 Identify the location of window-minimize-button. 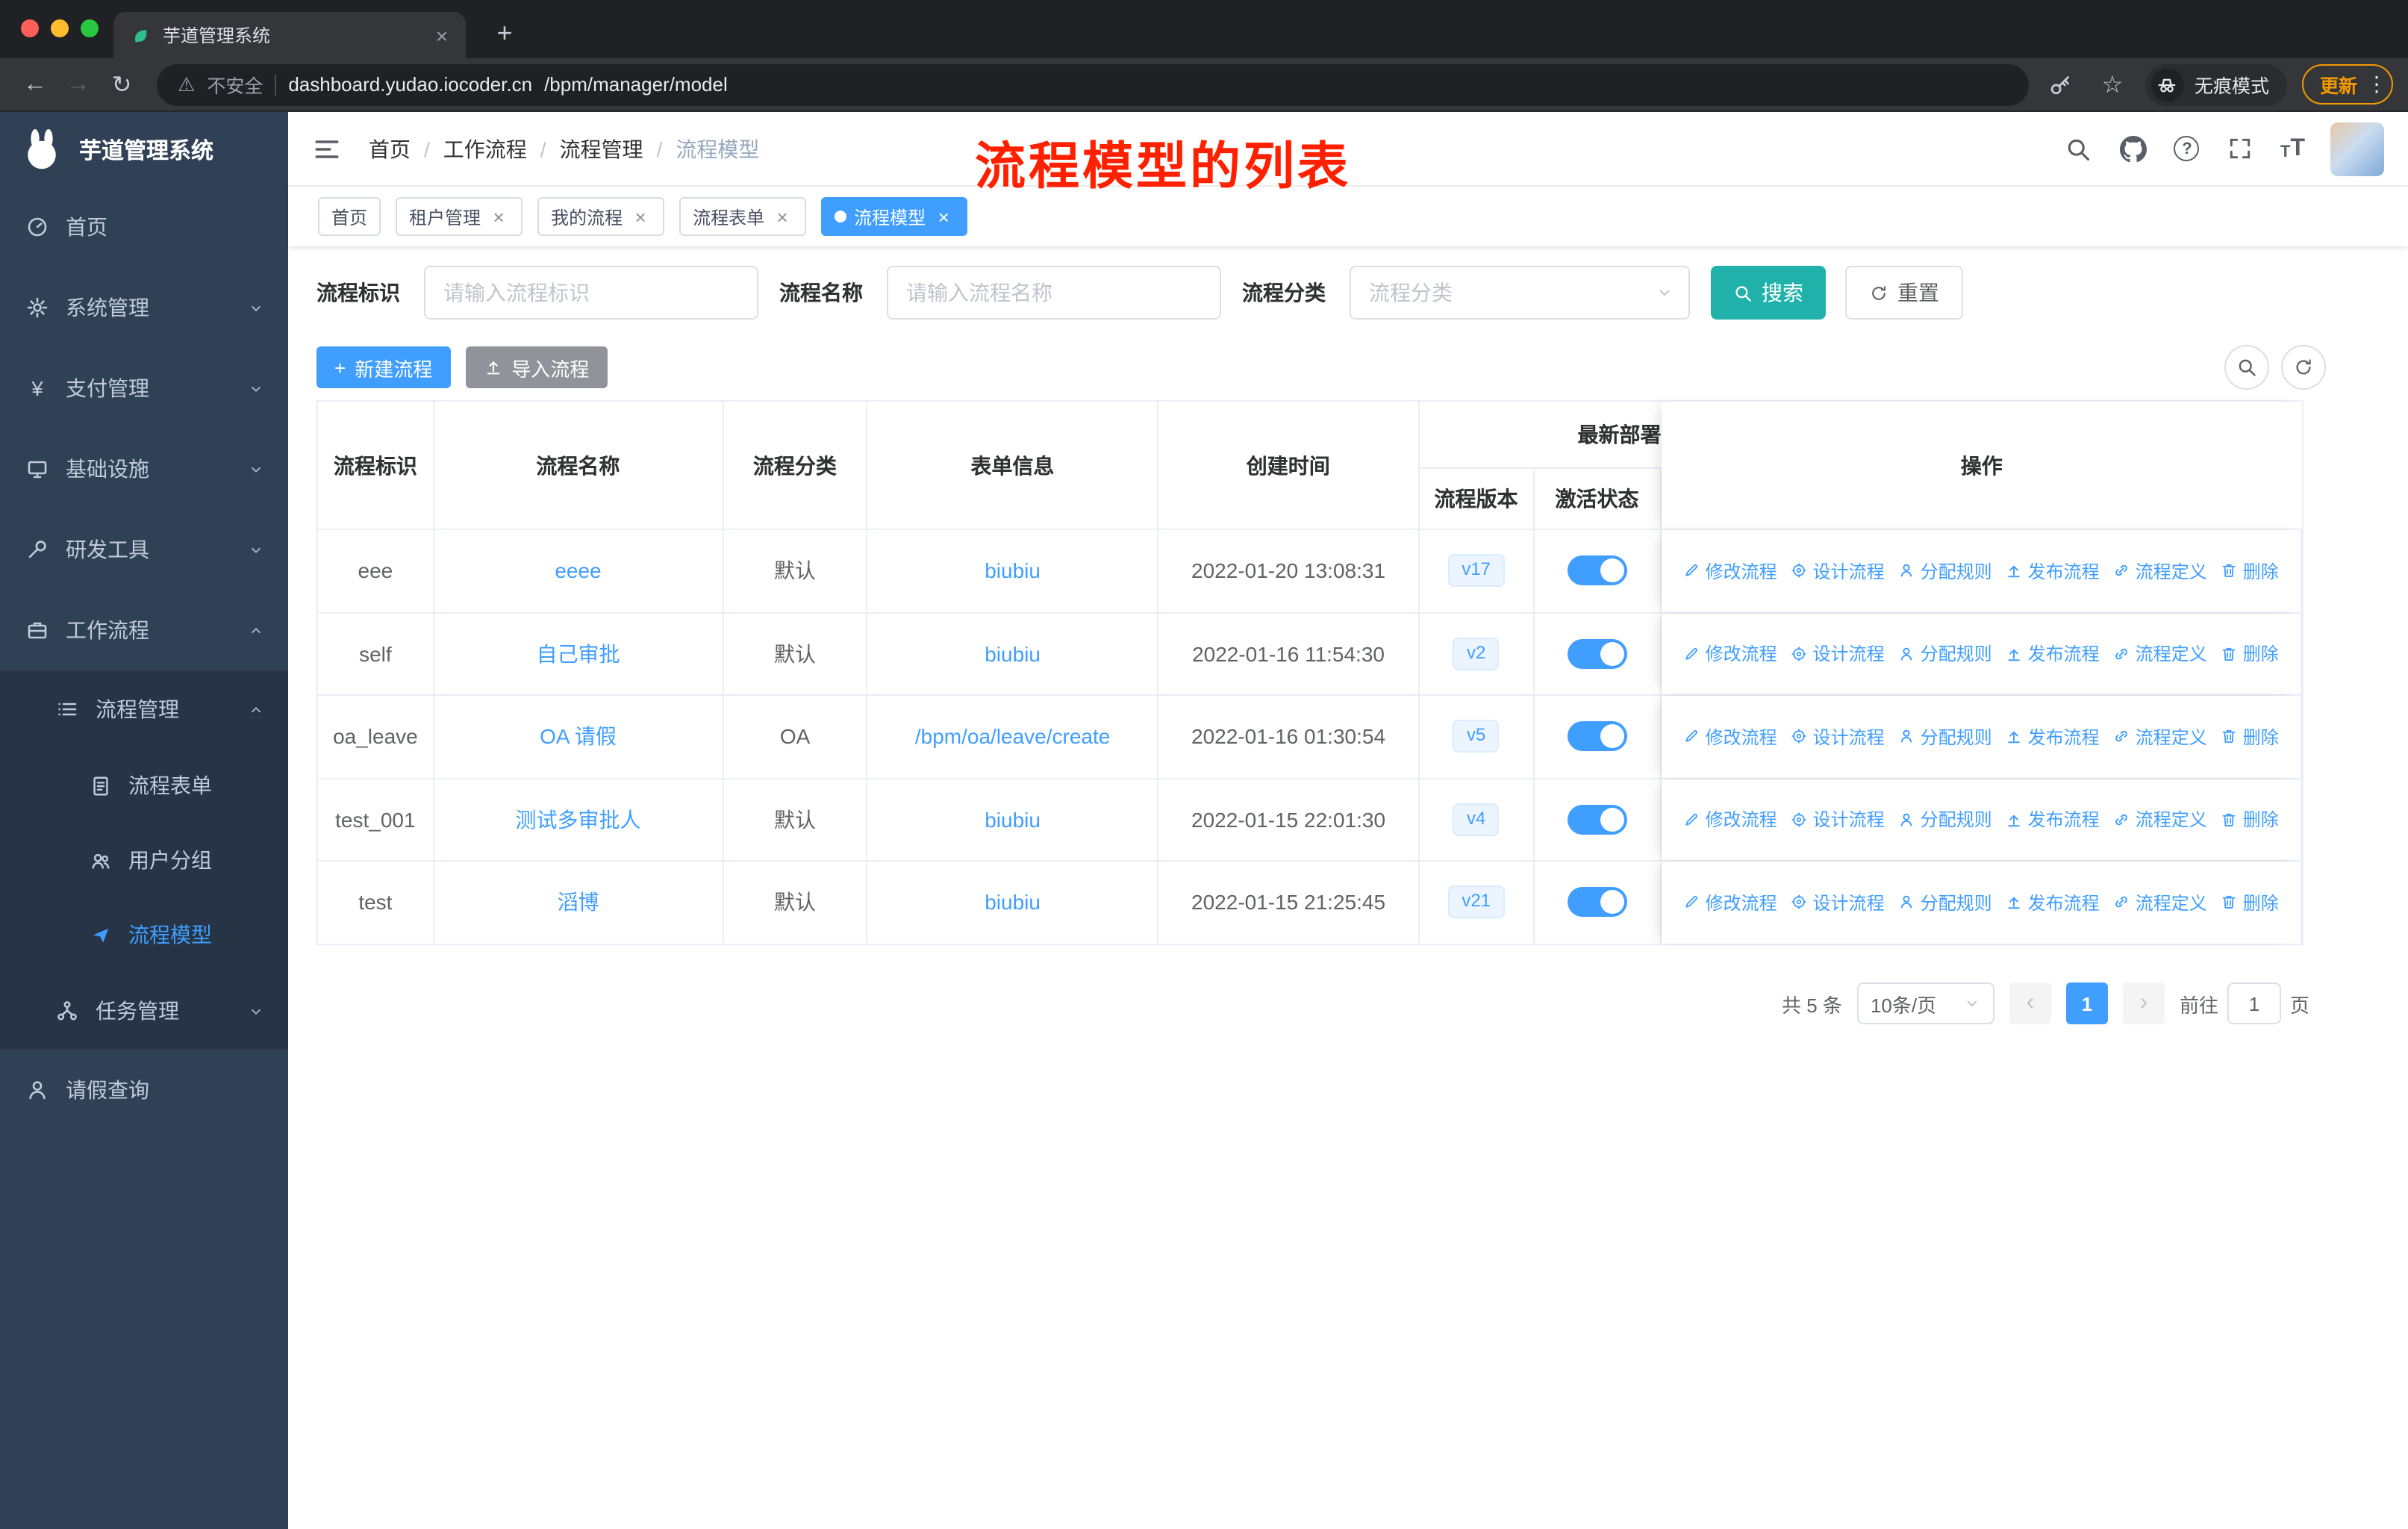
(60, 28).